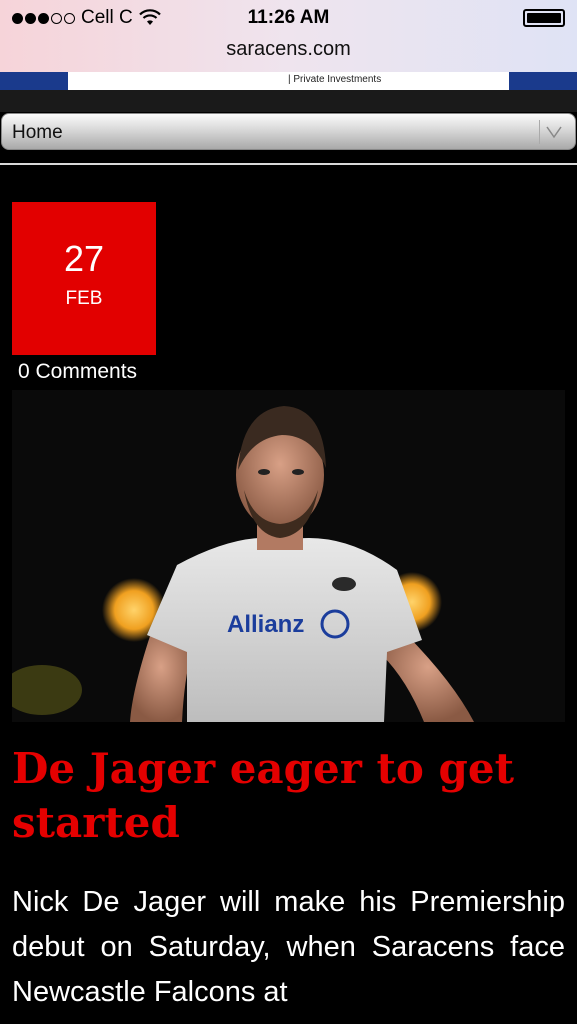  What do you see at coordinates (77, 372) in the screenshot?
I see `comments-link: 0 Comments` at bounding box center [77, 372].